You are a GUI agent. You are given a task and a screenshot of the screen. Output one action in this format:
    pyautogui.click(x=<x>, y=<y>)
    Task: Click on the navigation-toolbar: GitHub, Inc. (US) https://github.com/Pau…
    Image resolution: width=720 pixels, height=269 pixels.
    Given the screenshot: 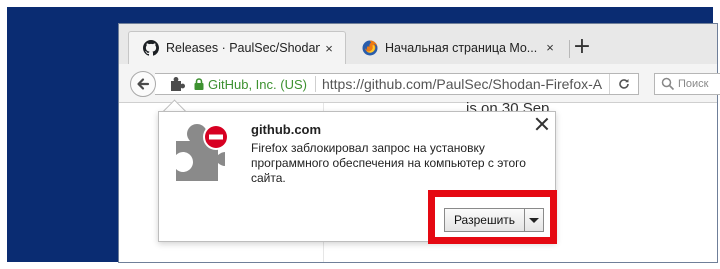 What is the action you would take?
    pyautogui.click(x=419, y=83)
    